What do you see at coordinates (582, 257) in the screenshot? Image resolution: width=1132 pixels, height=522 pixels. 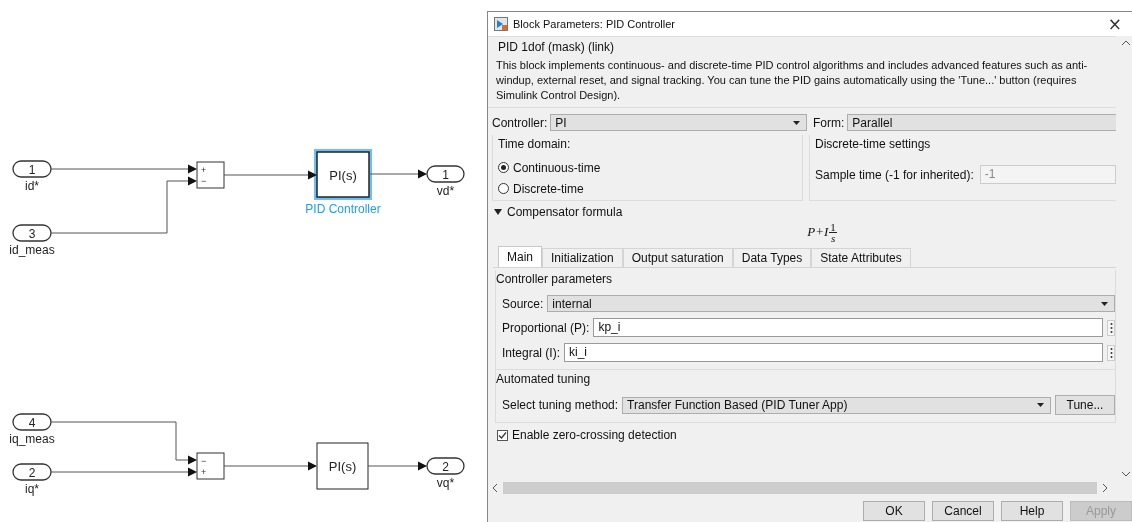 I see `tab: Initialization` at bounding box center [582, 257].